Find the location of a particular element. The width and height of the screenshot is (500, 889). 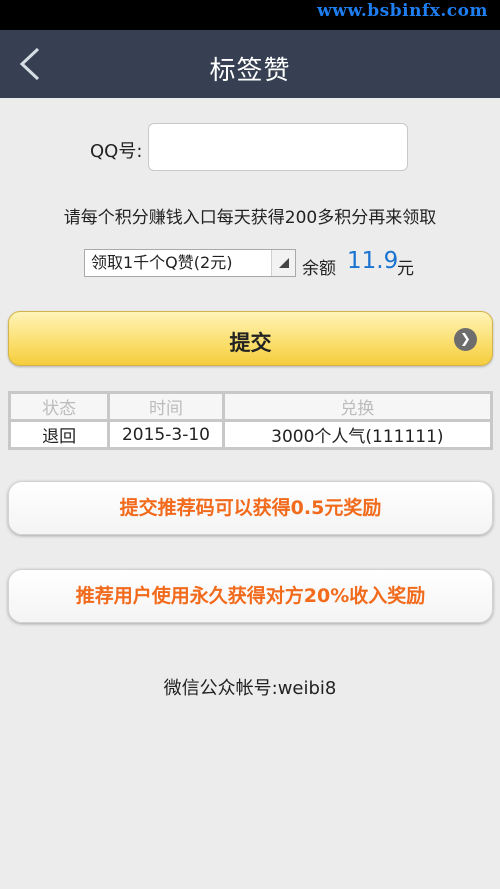

title-bar: 标签赞 is located at coordinates (250, 64).